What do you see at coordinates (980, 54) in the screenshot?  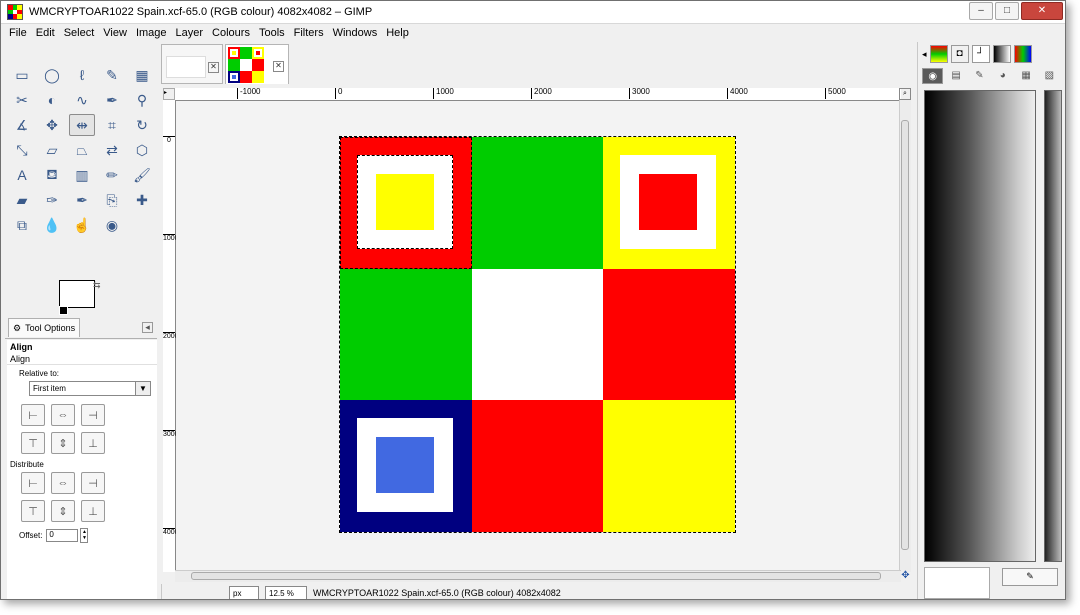 I see `pattern-icon: ┘` at bounding box center [980, 54].